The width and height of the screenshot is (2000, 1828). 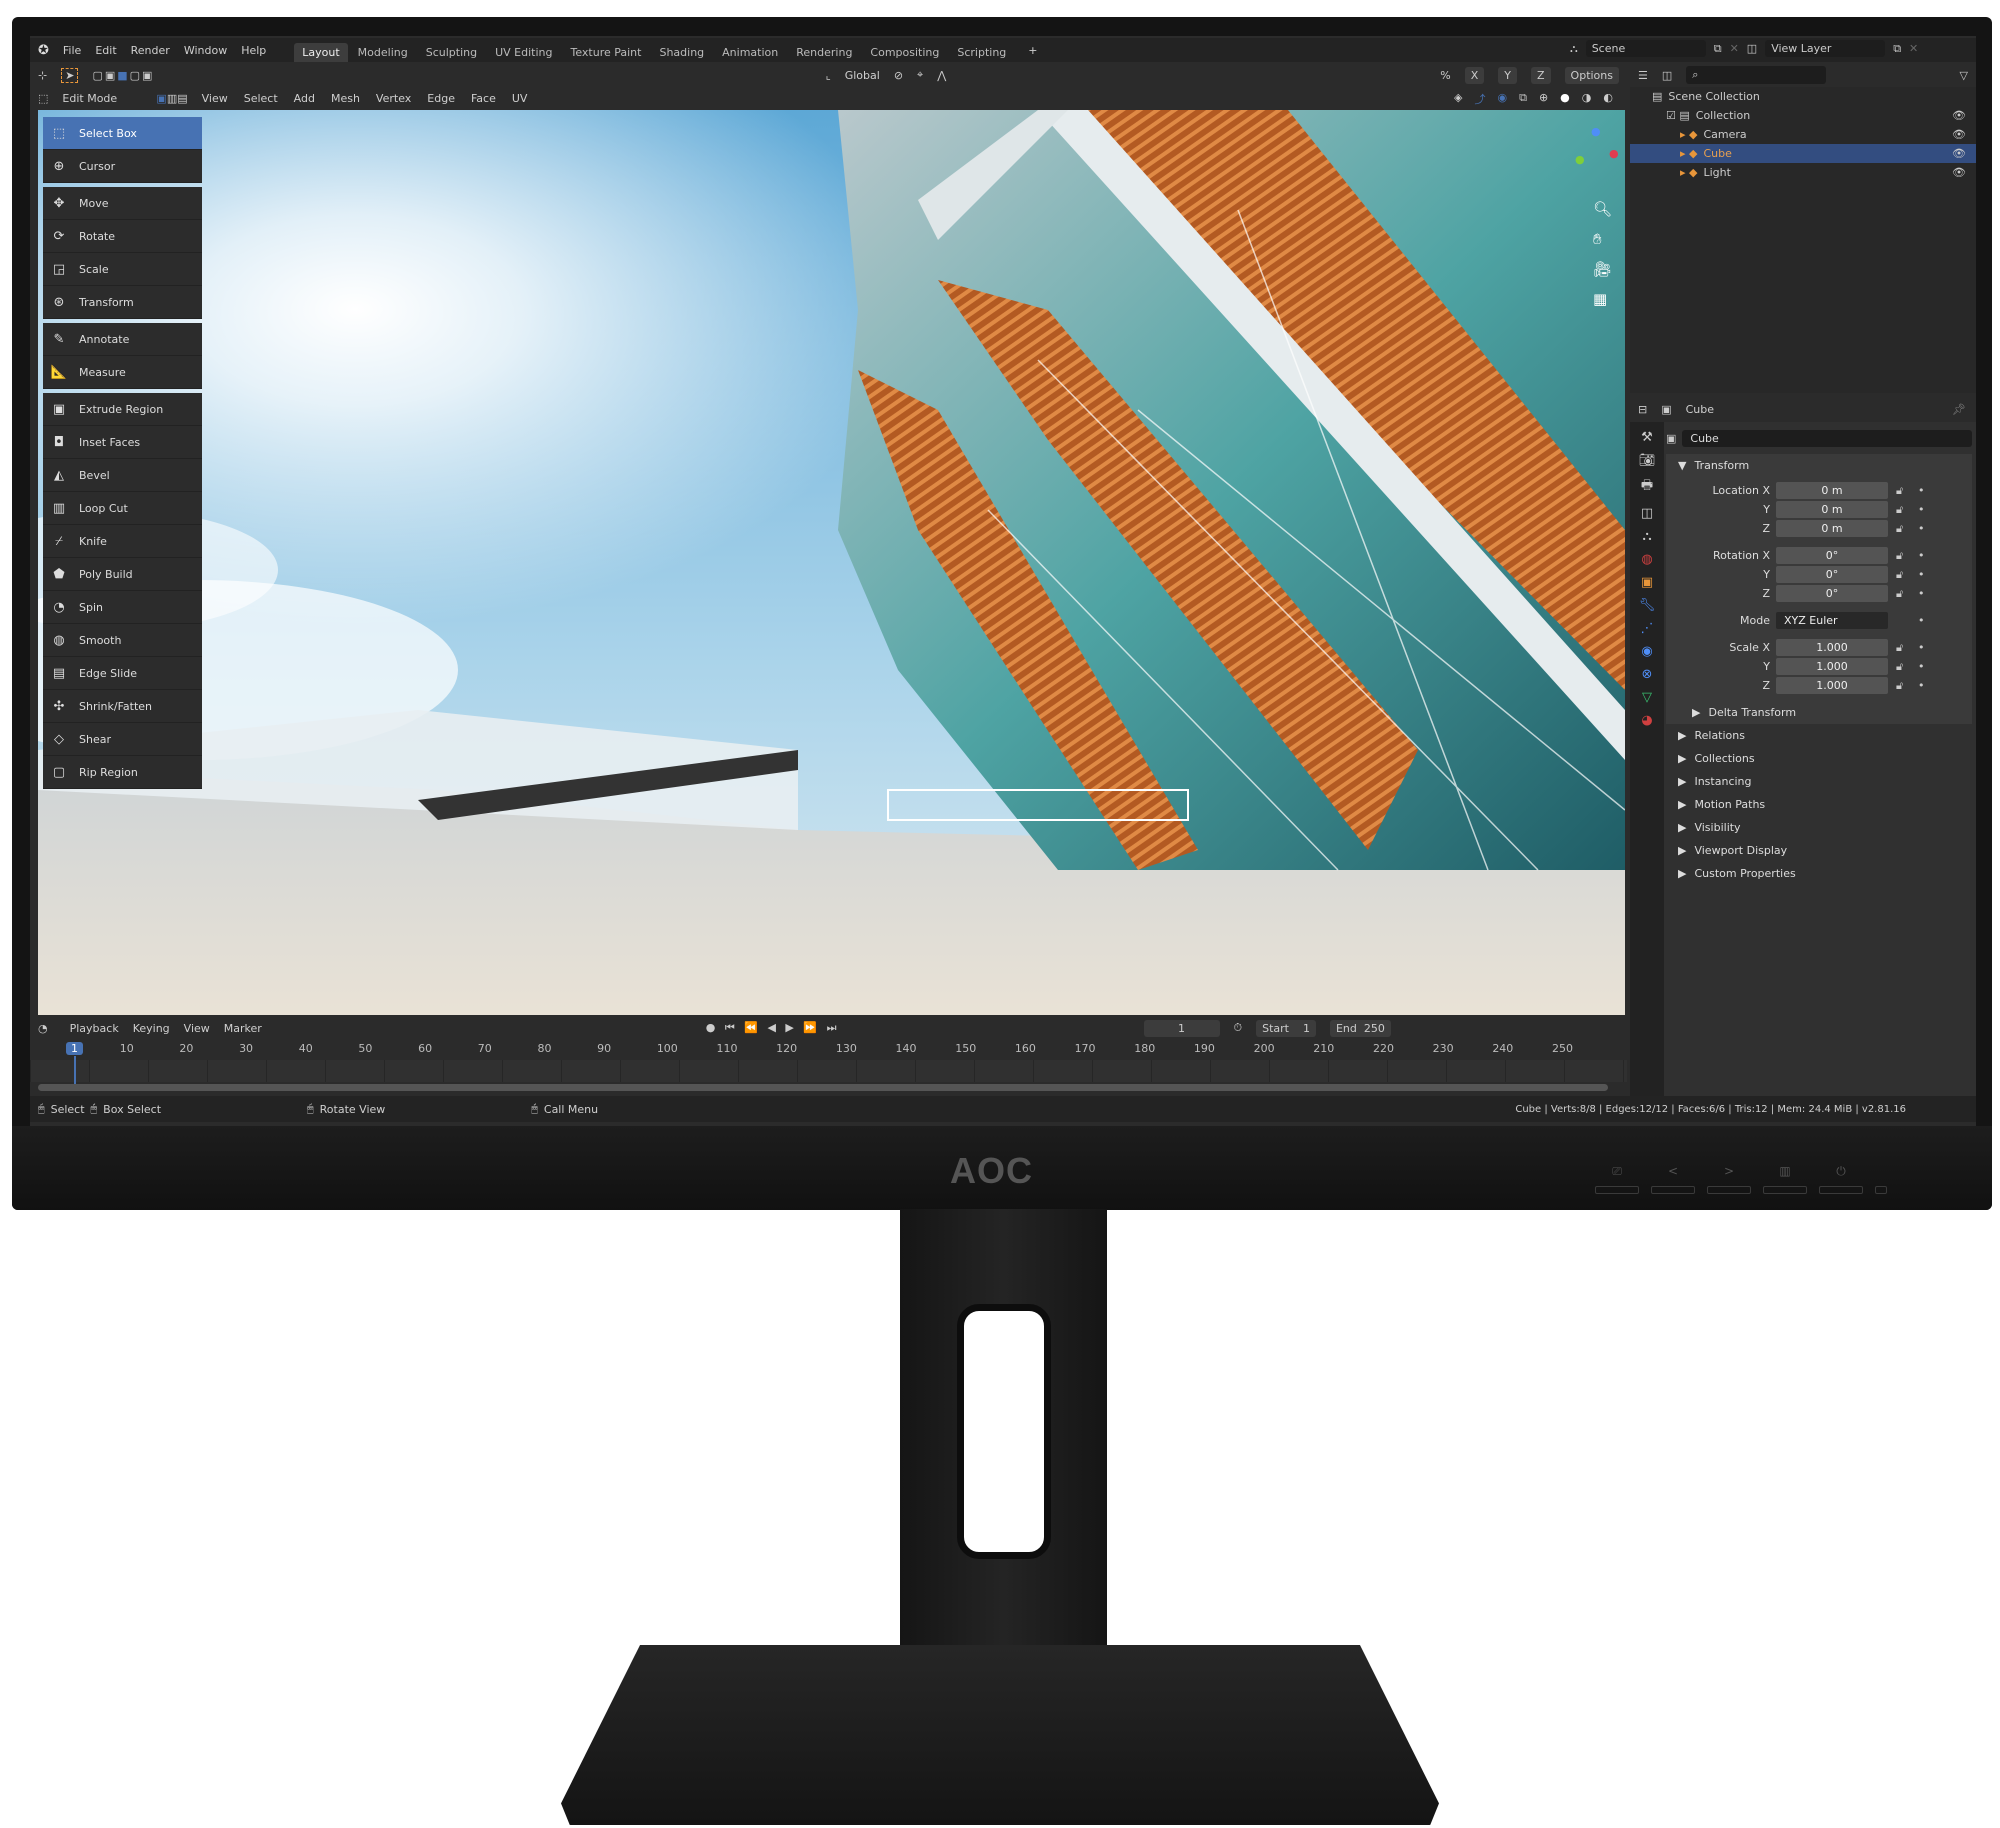 I want to click on menu-view: View, so click(x=215, y=98).